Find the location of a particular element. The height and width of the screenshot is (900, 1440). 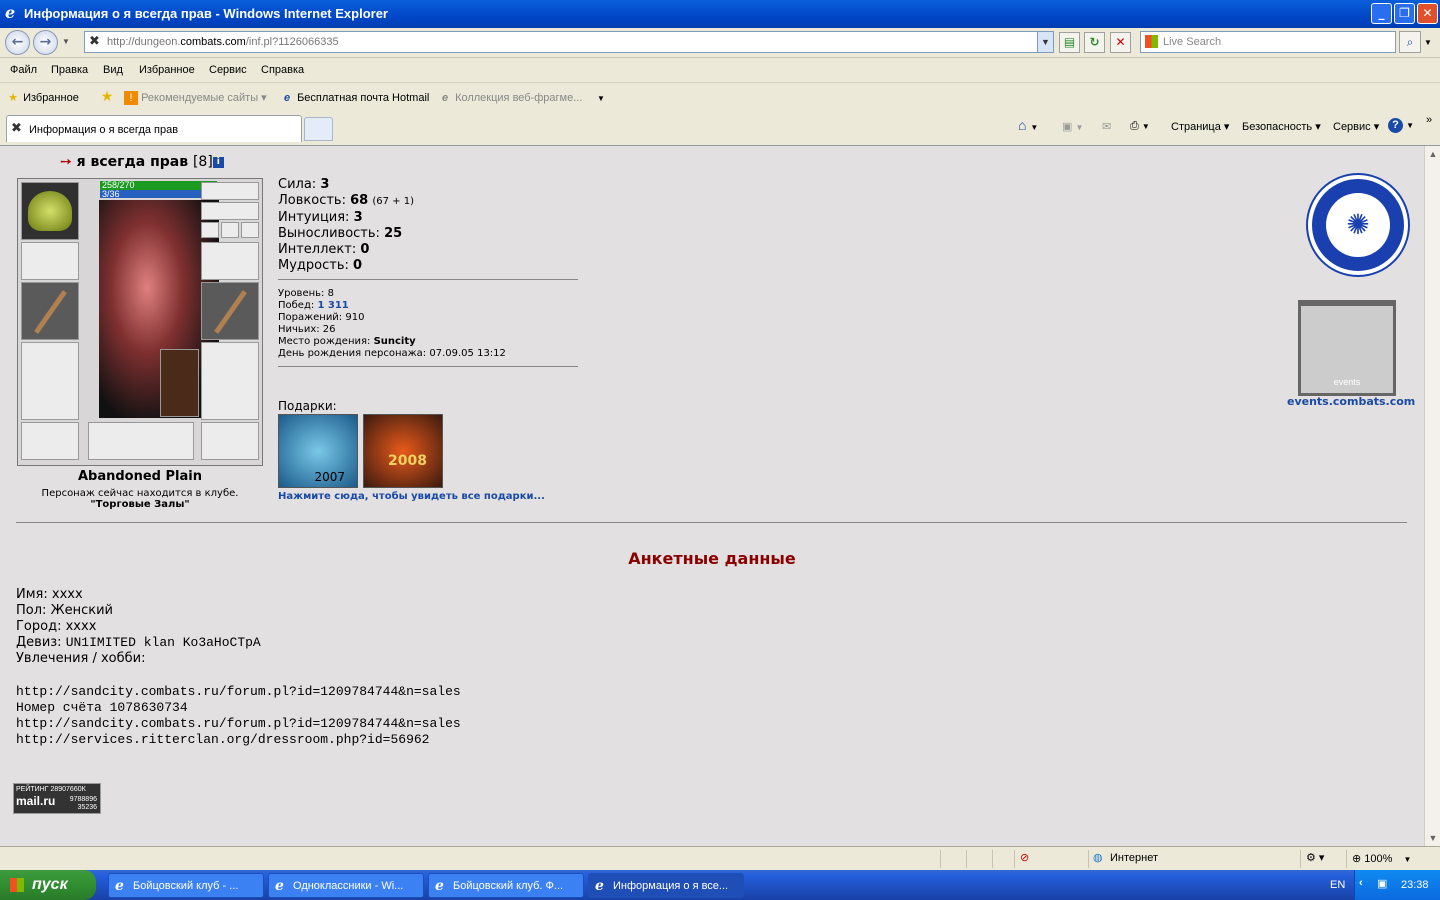

language-indicator: EN is located at coordinates (1337, 885).